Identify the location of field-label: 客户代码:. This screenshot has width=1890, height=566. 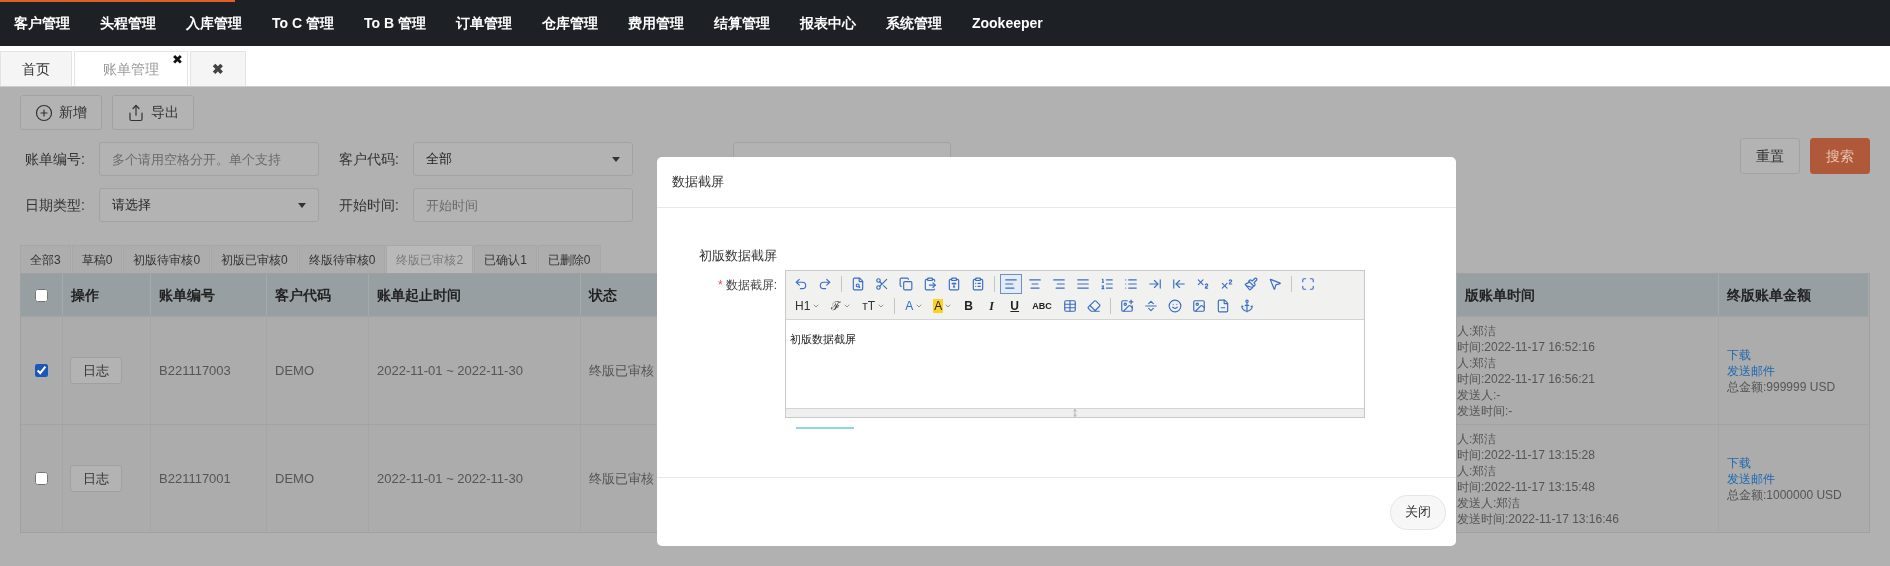
(369, 159).